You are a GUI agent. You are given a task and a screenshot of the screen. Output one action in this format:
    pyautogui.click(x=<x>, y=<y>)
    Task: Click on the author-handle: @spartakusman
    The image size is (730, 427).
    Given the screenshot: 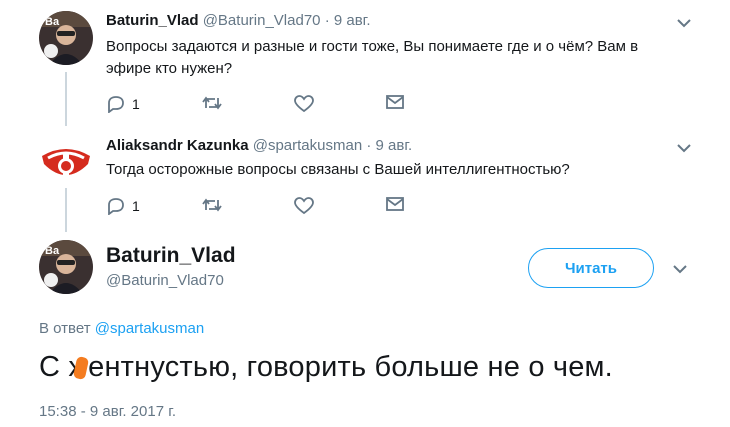 What is the action you would take?
    pyautogui.click(x=307, y=145)
    